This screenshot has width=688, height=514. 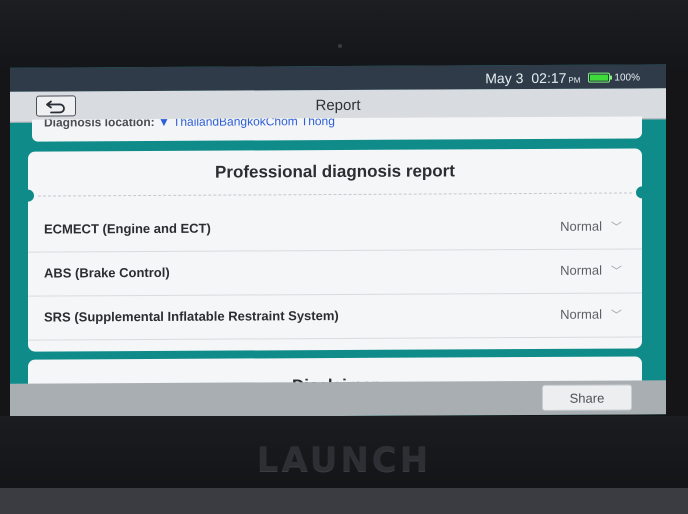 I want to click on bottom-action-bar: Share, so click(x=338, y=399).